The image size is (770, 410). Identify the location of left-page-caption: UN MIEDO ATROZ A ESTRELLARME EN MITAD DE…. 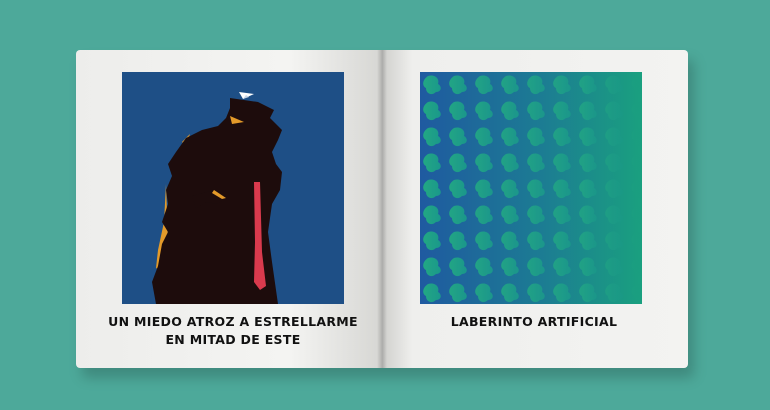
(233, 331).